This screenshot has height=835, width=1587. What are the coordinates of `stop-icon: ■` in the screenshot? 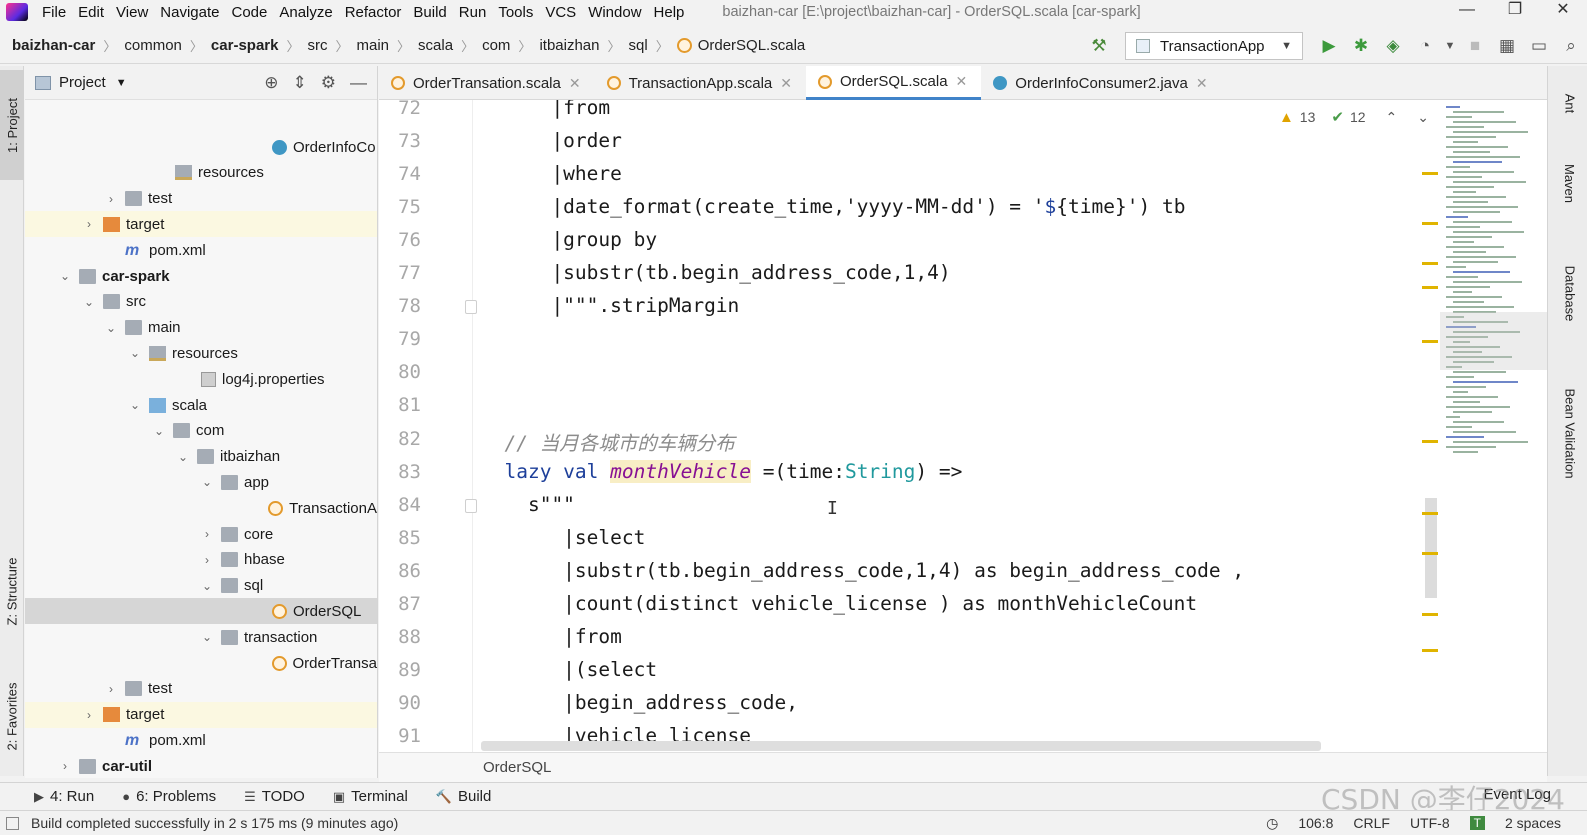 It's located at (1475, 46).